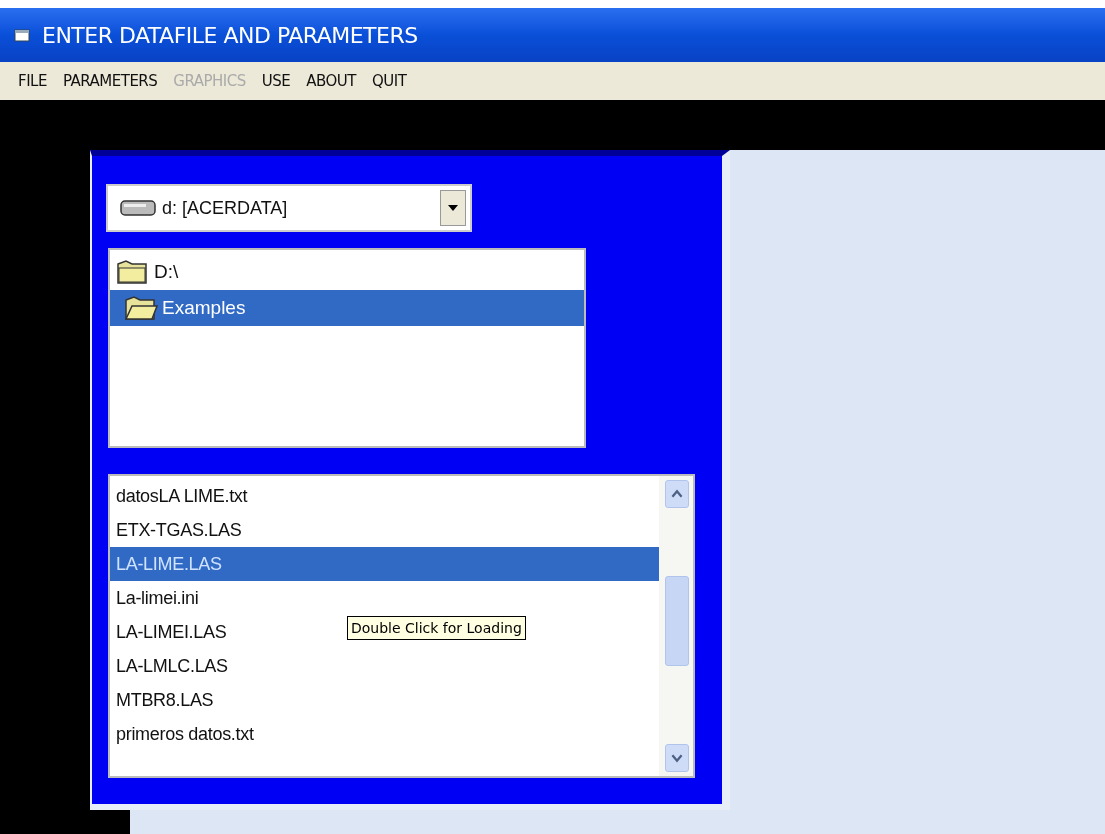 The image size is (1105, 834). Describe the element at coordinates (178, 530) in the screenshot. I see `list-row: ETX-TGAS.LAS` at that location.